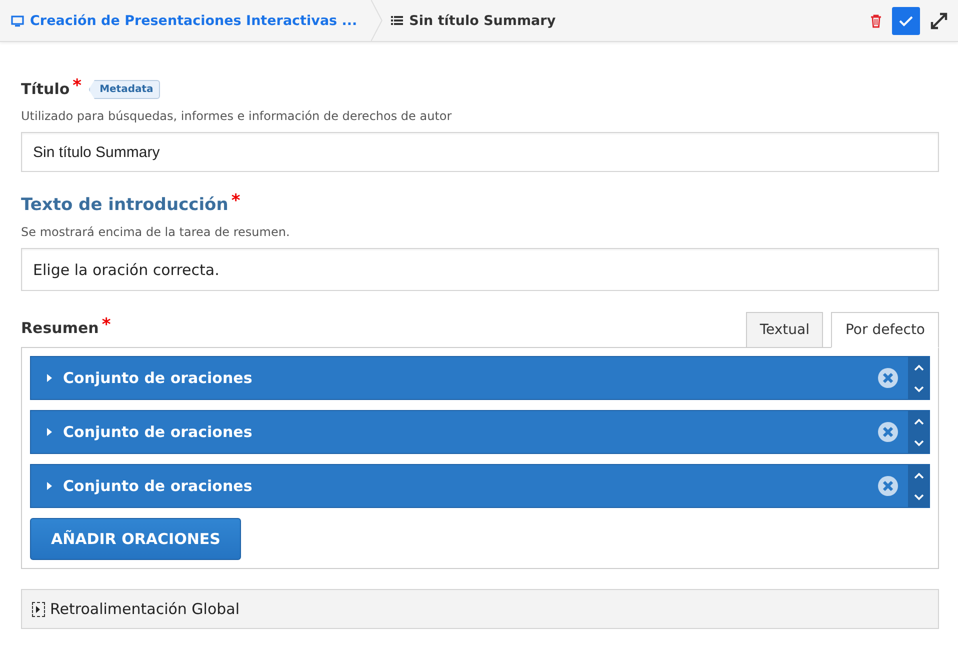 This screenshot has height=648, width=958. I want to click on page-title: Sin título Summary, so click(482, 20).